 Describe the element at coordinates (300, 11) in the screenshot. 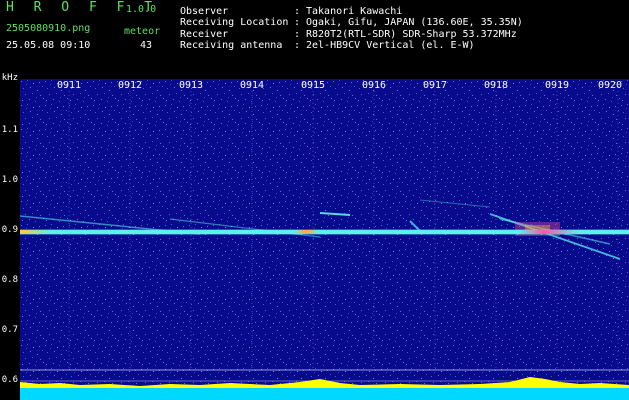

I see `info-sep-observer: :` at that location.